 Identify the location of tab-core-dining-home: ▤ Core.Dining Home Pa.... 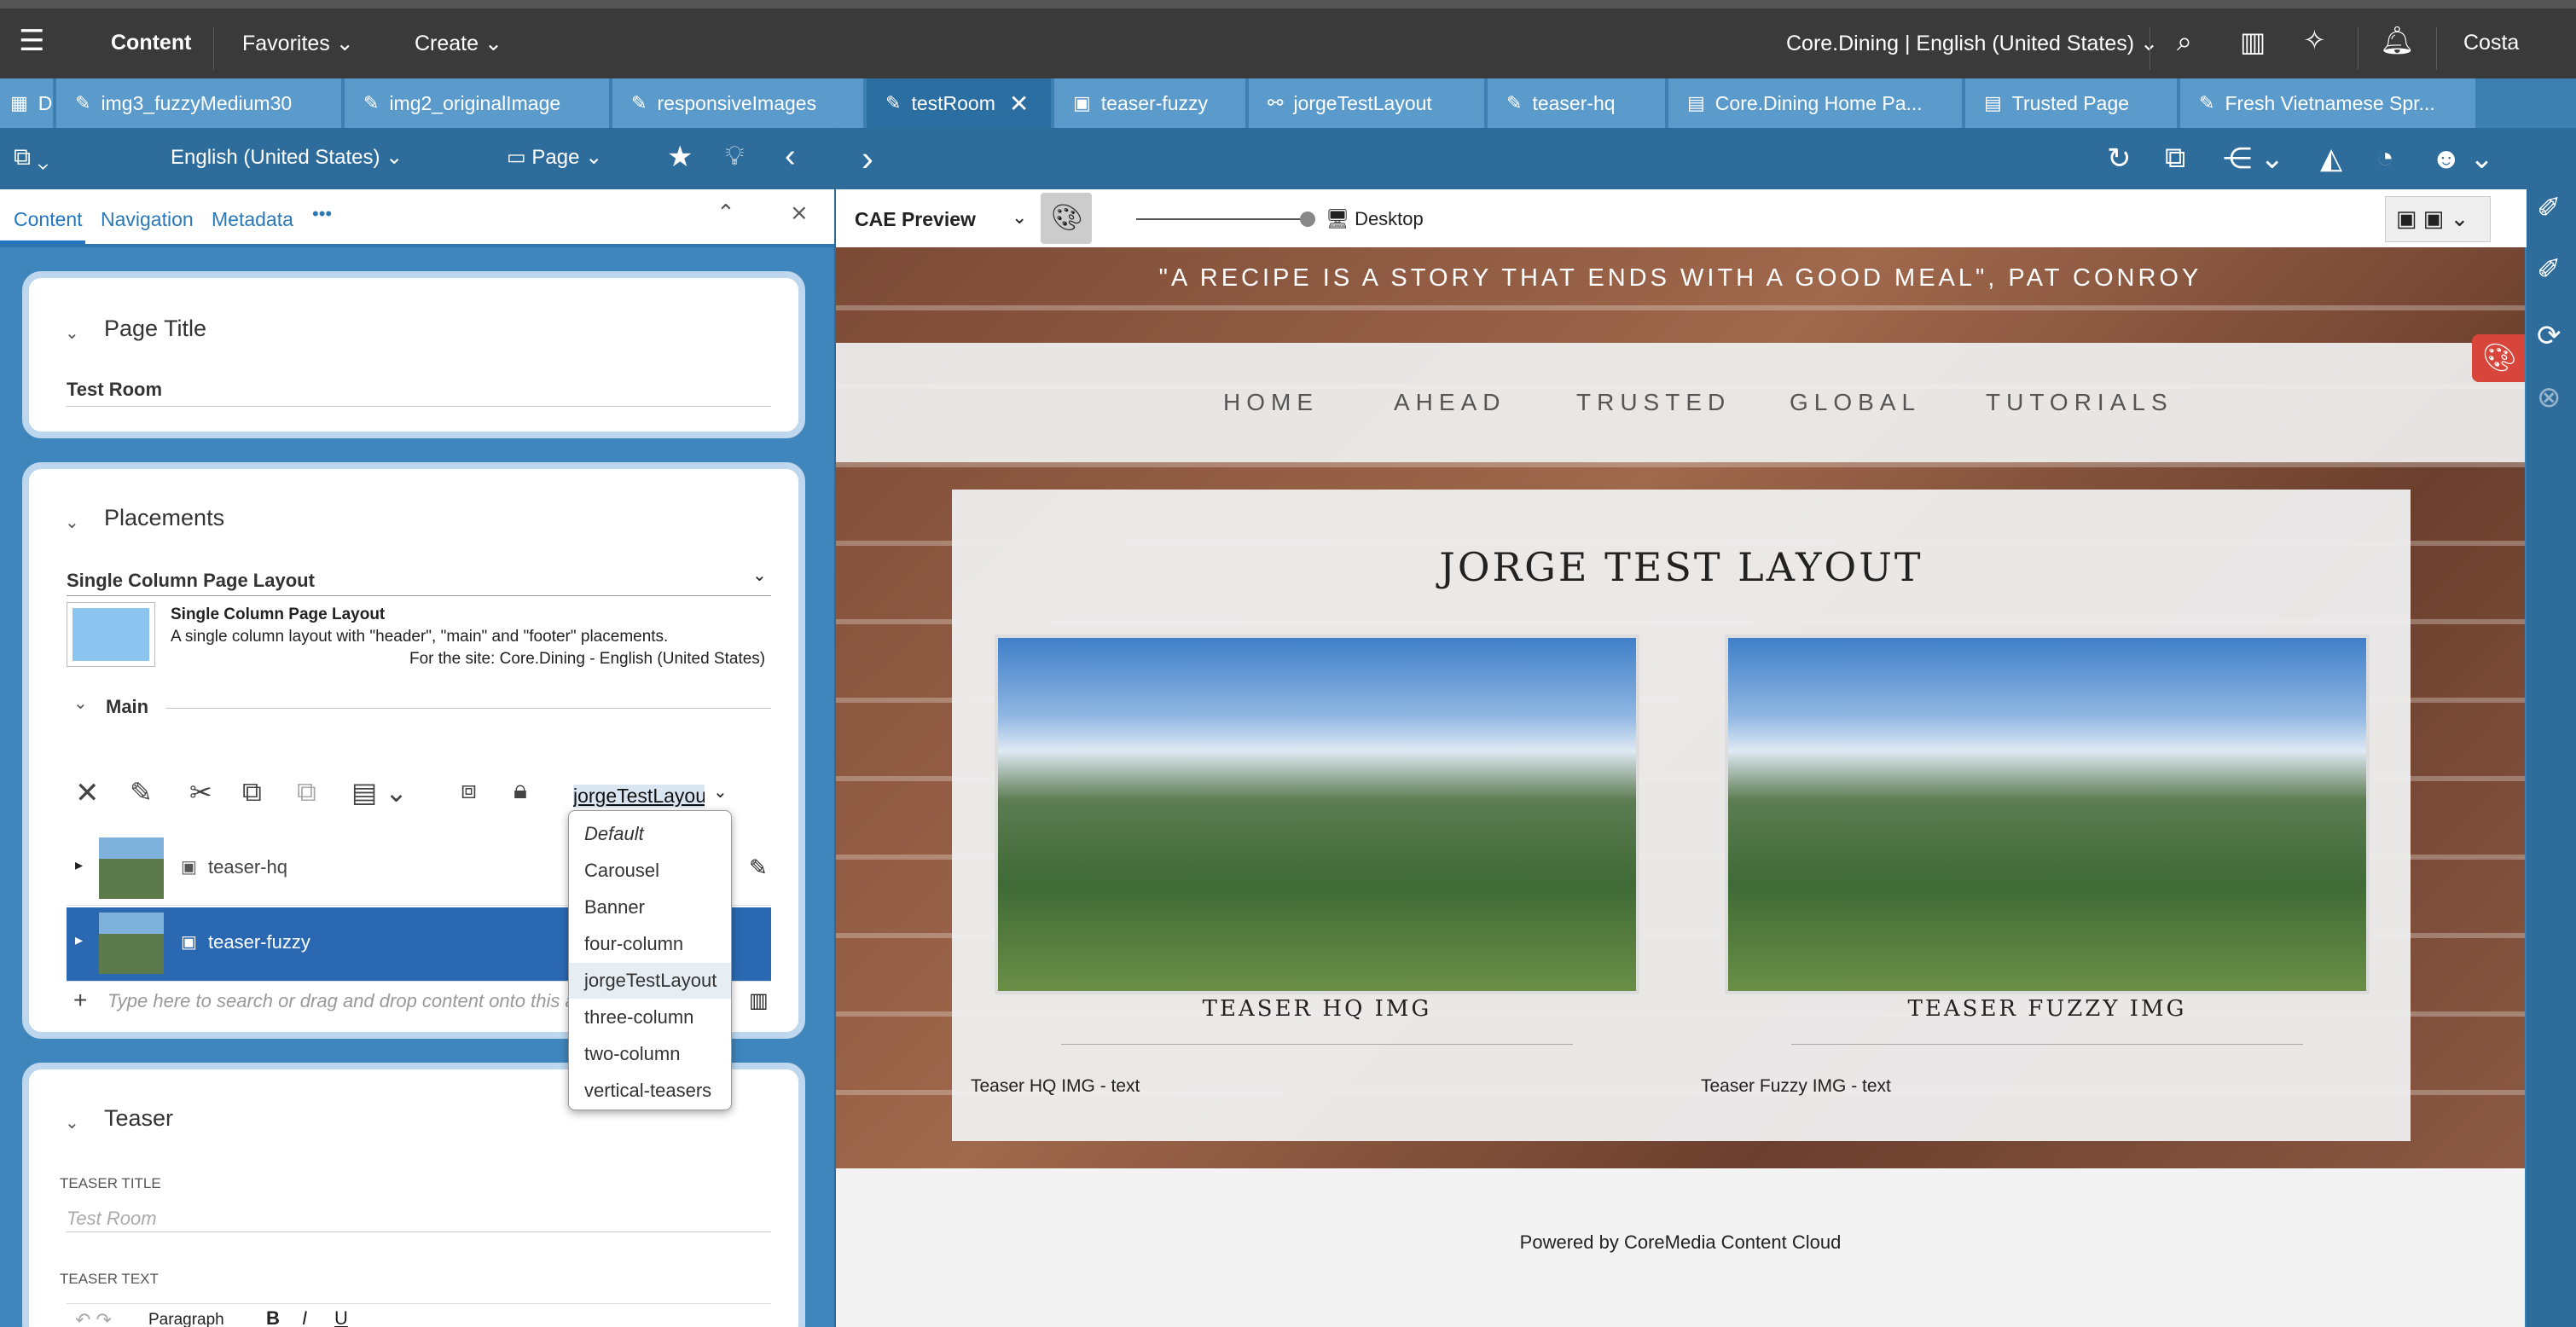
(1816, 103).